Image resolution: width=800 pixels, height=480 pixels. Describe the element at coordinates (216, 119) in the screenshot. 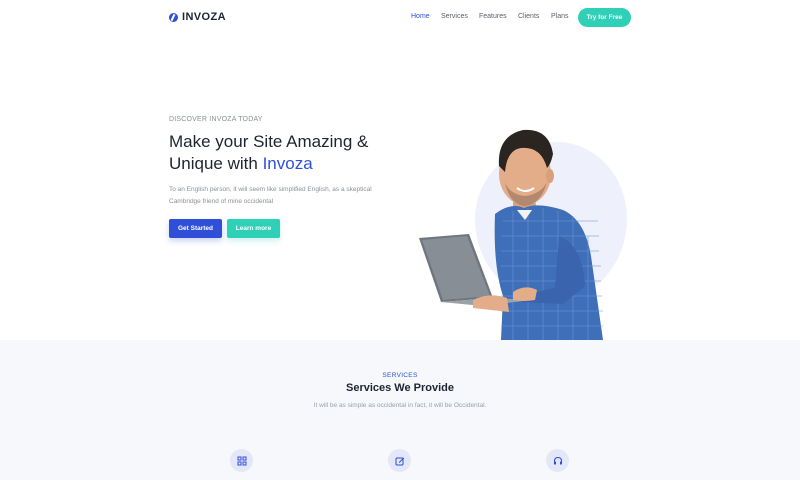

I see `hero-eyebrow: DISCOVER INVOZA TODAY` at that location.